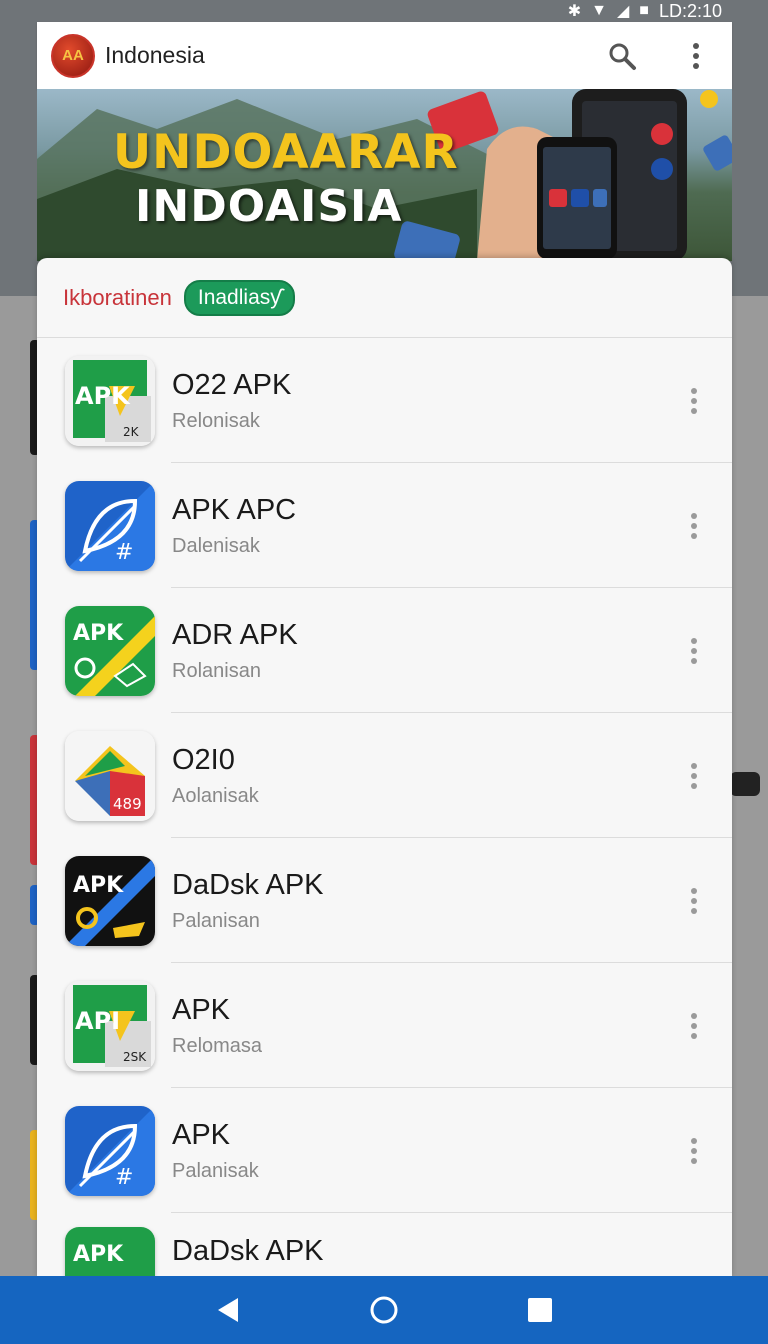  I want to click on apk-green-icon: APK, so click(110, 1252).